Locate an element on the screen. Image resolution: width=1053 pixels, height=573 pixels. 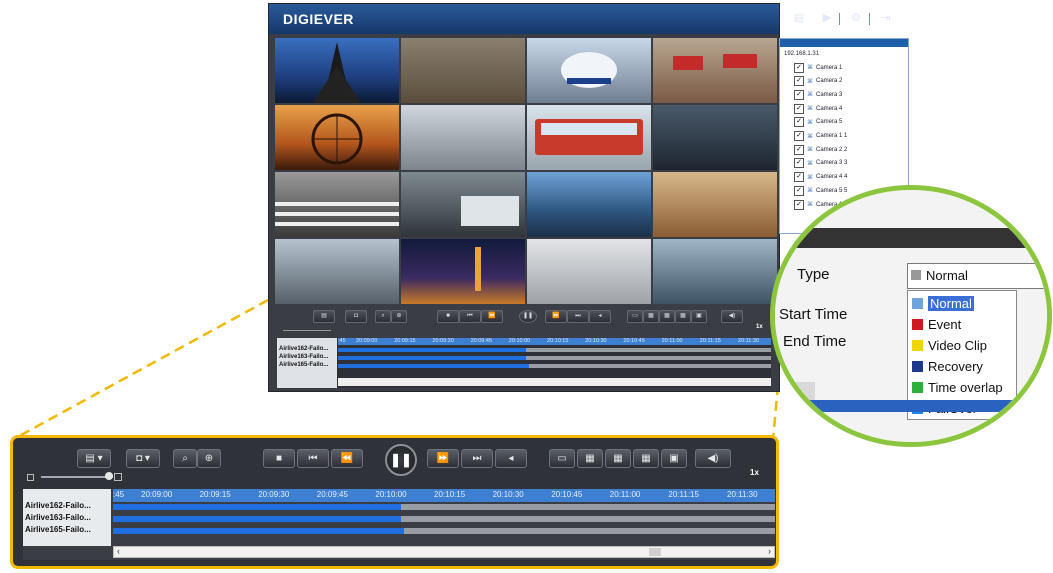
playback-controls-small: ▤ ◘ ⌕ ⊕ ■ ⏮ ⏪ ❚❚ ⏩ ⏭ ◂ ▭ ▦ ▦ ▦ ▣ ◀) is located at coordinates (525, 316).